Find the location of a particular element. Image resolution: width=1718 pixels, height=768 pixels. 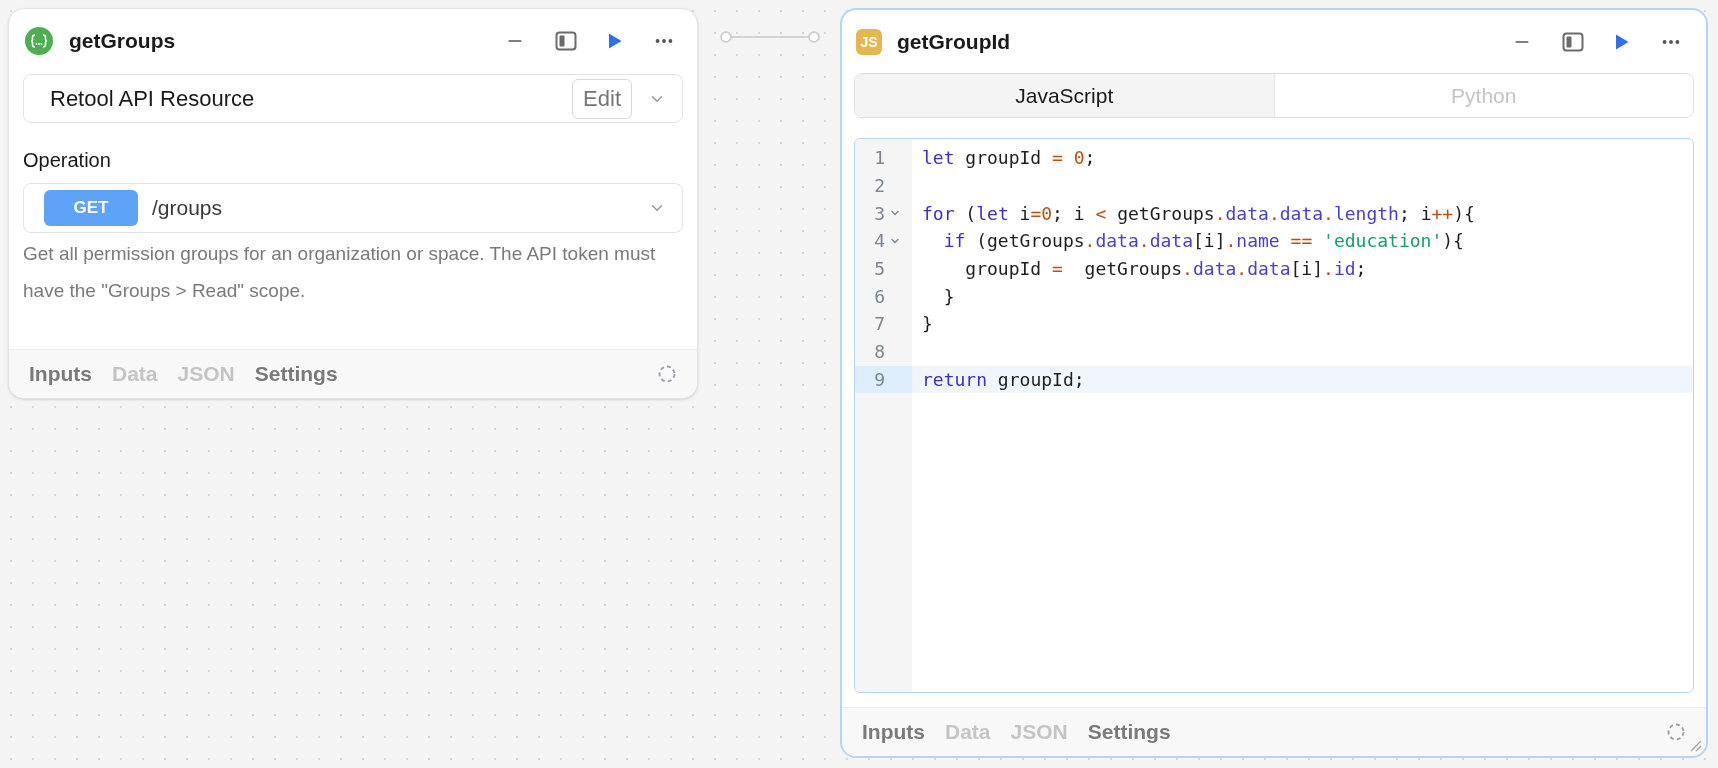

operation-select: GET /groups is located at coordinates (353, 208).